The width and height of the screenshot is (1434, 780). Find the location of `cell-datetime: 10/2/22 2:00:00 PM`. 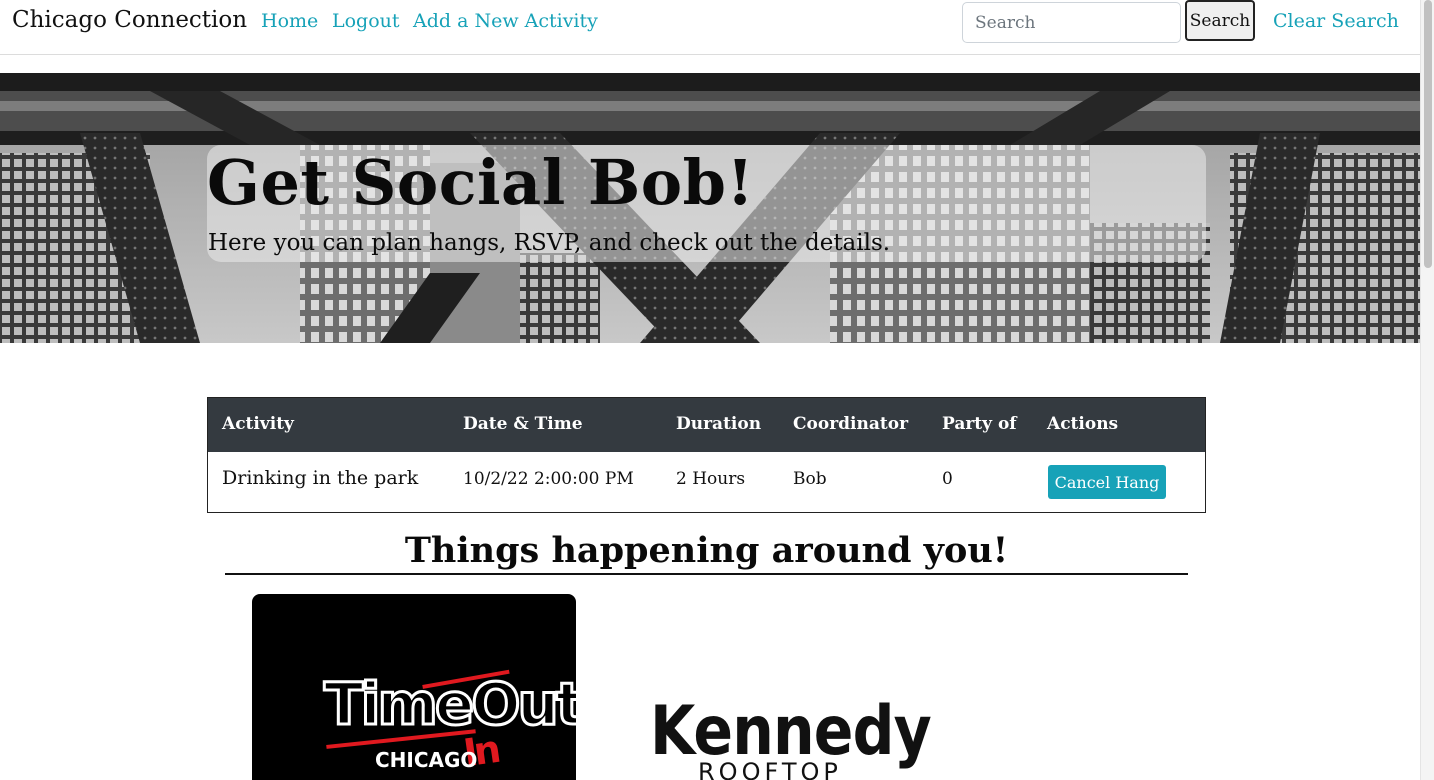

cell-datetime: 10/2/22 2:00:00 PM is located at coordinates (548, 479).